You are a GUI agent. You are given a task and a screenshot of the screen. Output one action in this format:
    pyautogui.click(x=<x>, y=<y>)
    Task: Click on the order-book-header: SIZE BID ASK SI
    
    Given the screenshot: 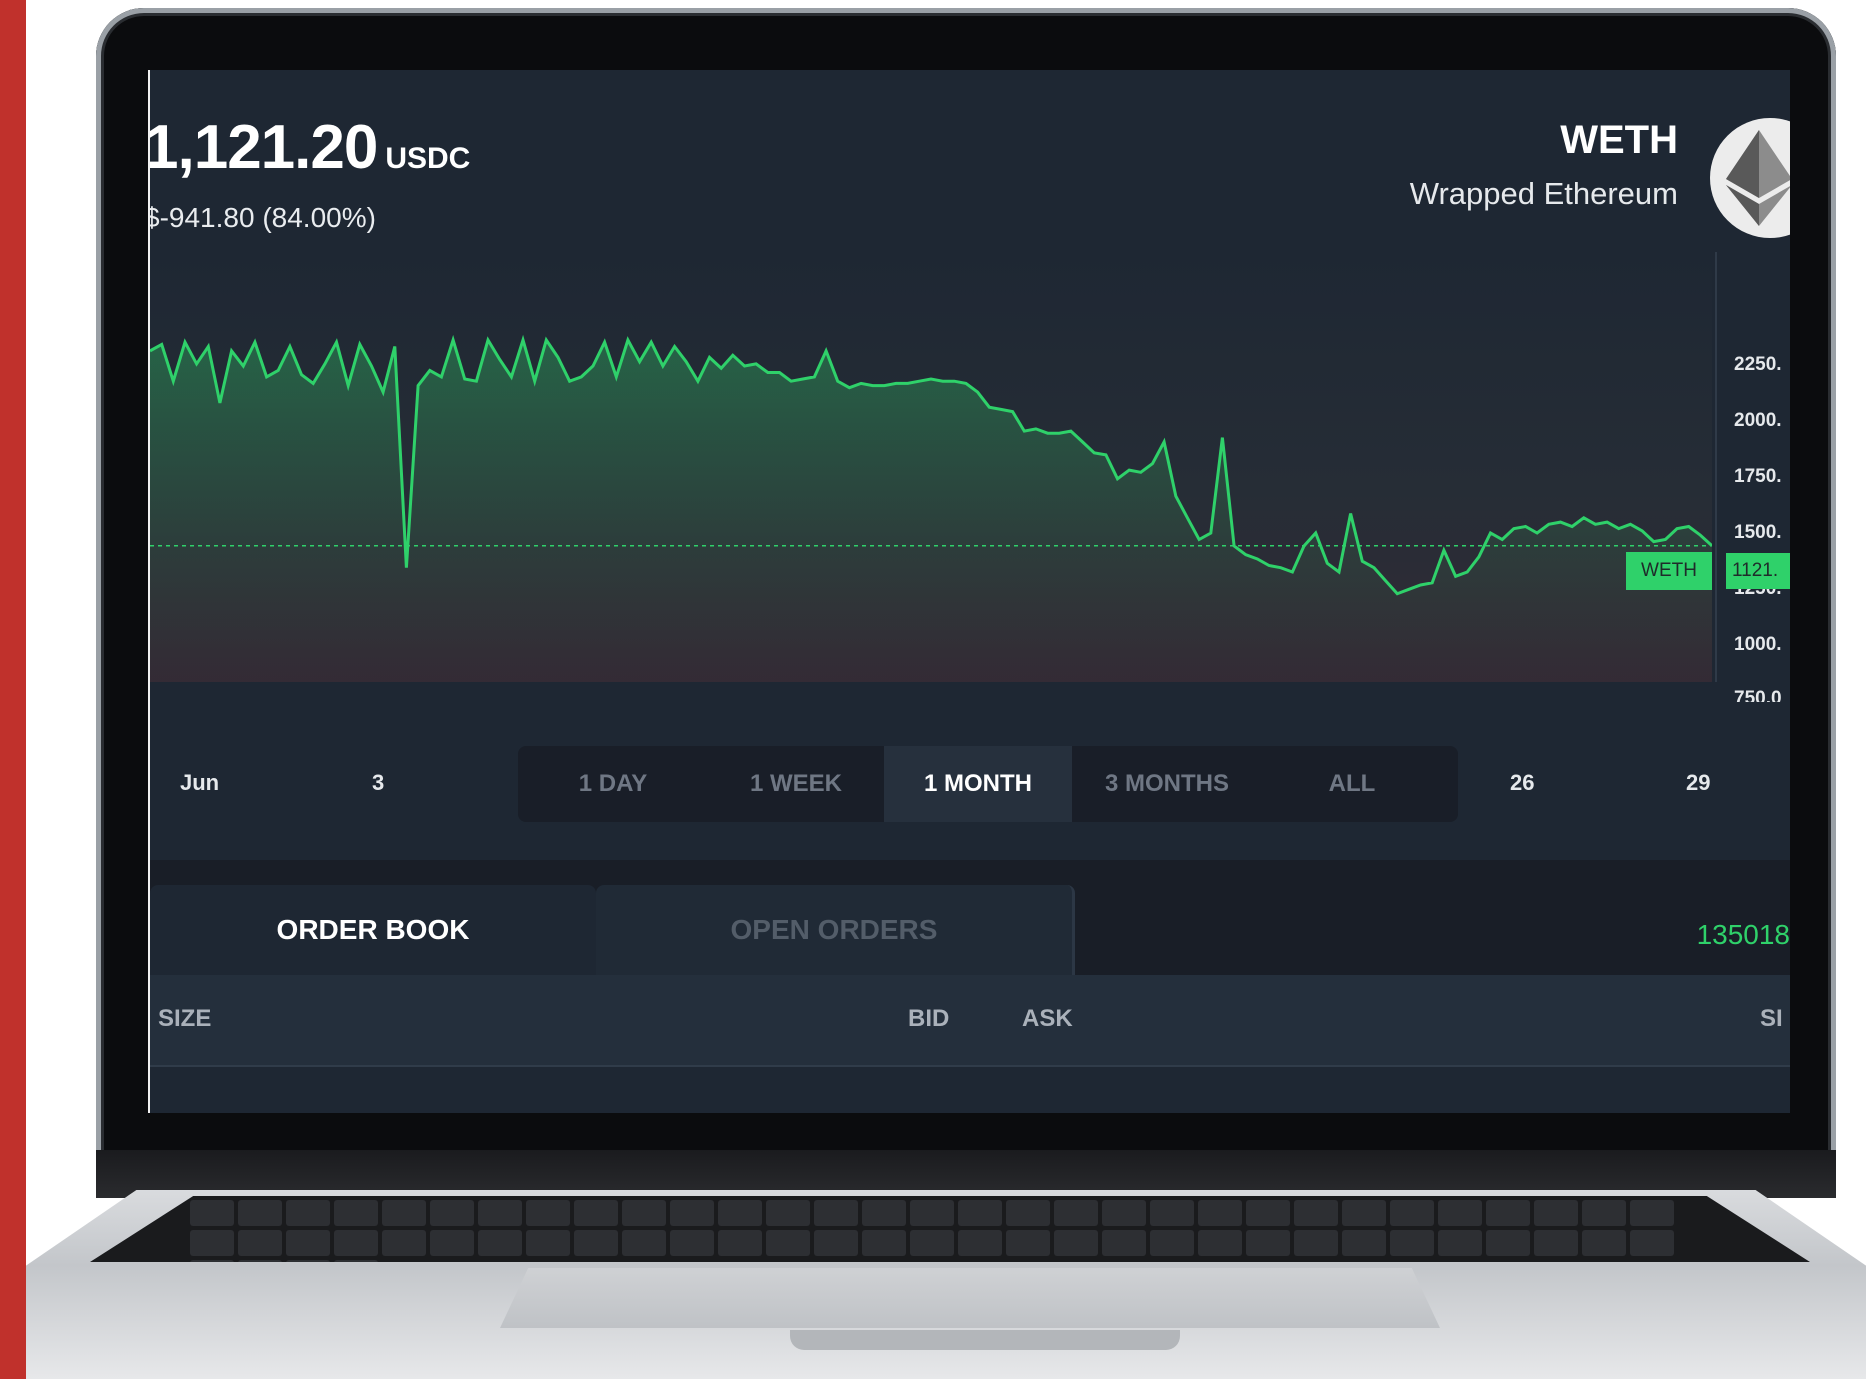 What is the action you would take?
    pyautogui.click(x=970, y=1021)
    